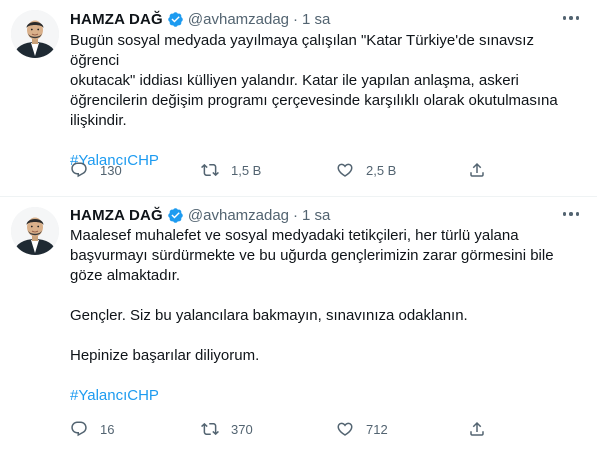 Image resolution: width=597 pixels, height=458 pixels. I want to click on retweet-button: 1,5 B, so click(231, 170).